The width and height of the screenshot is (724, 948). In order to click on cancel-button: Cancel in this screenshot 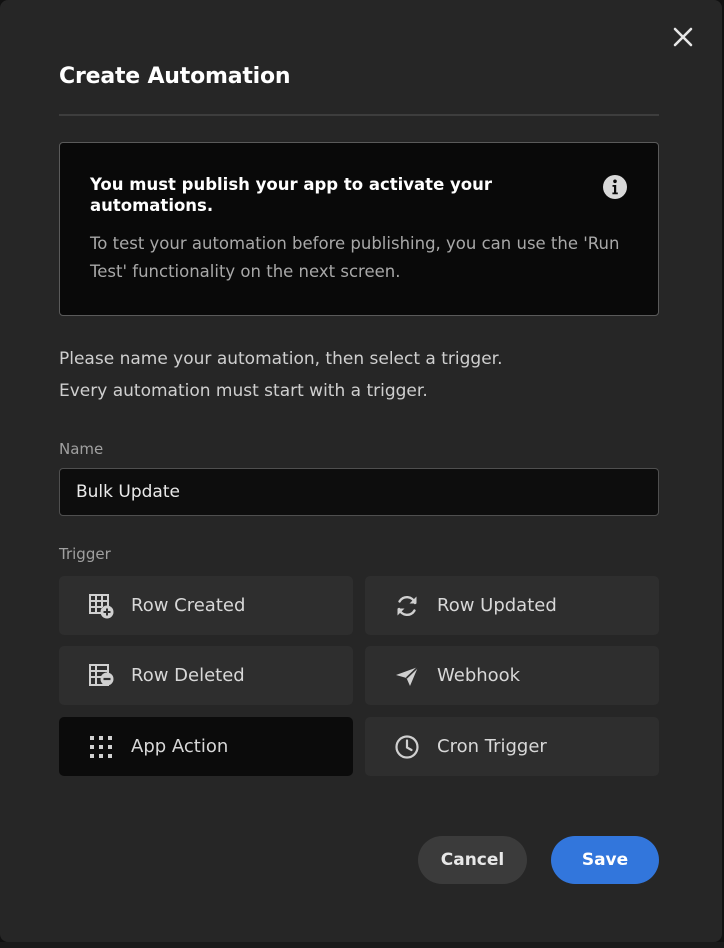, I will do `click(472, 860)`.